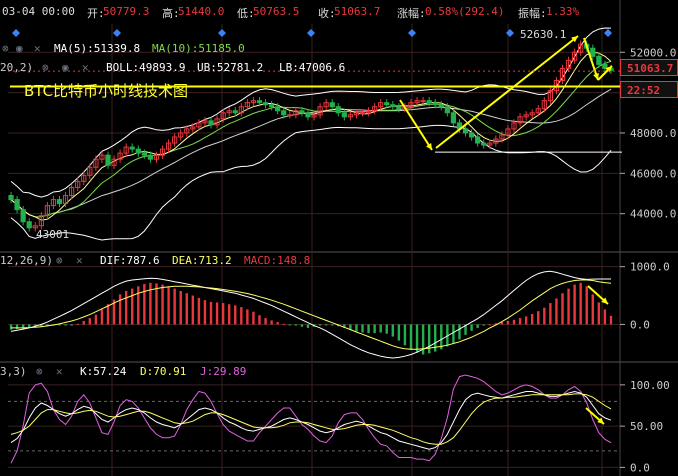 Image resolution: width=678 pixels, height=476 pixels. What do you see at coordinates (26, 260) in the screenshot?
I see `macd-param: 12,26,9)` at bounding box center [26, 260].